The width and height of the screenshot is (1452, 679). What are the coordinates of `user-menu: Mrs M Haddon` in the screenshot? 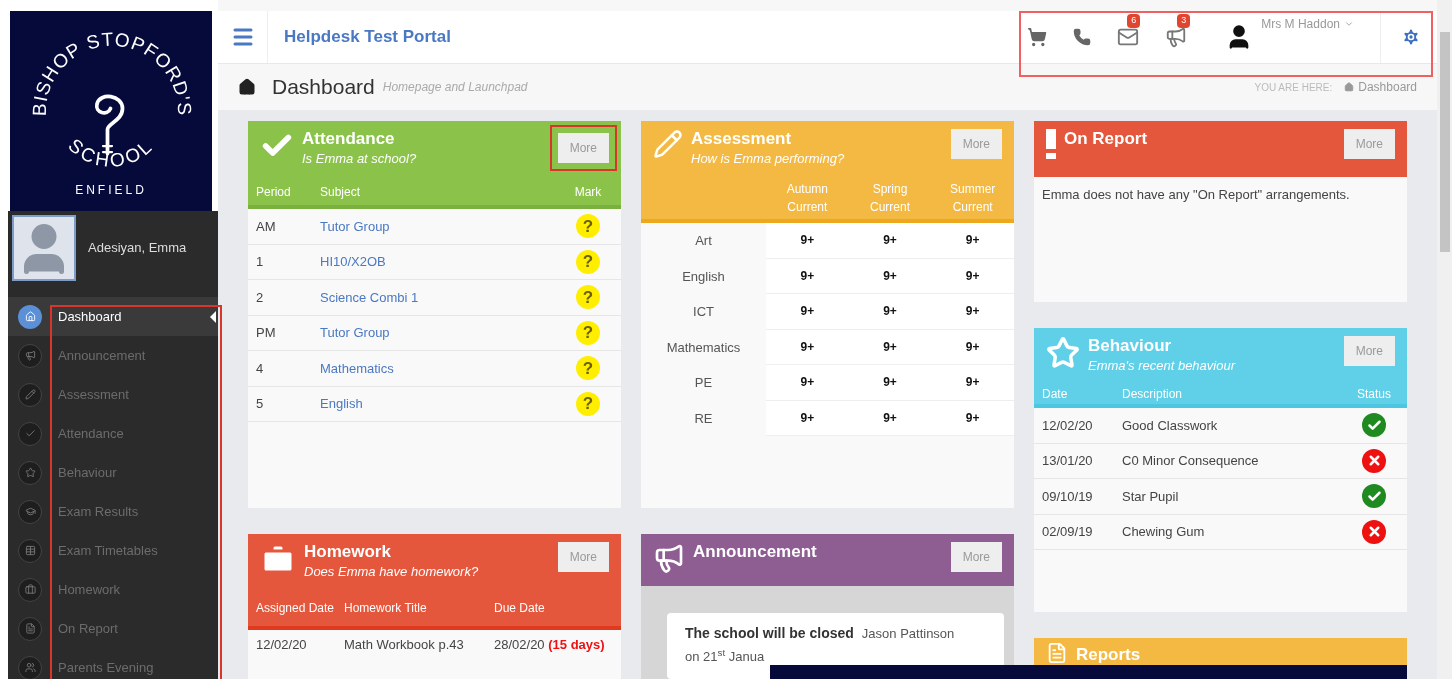 It's located at (1307, 24).